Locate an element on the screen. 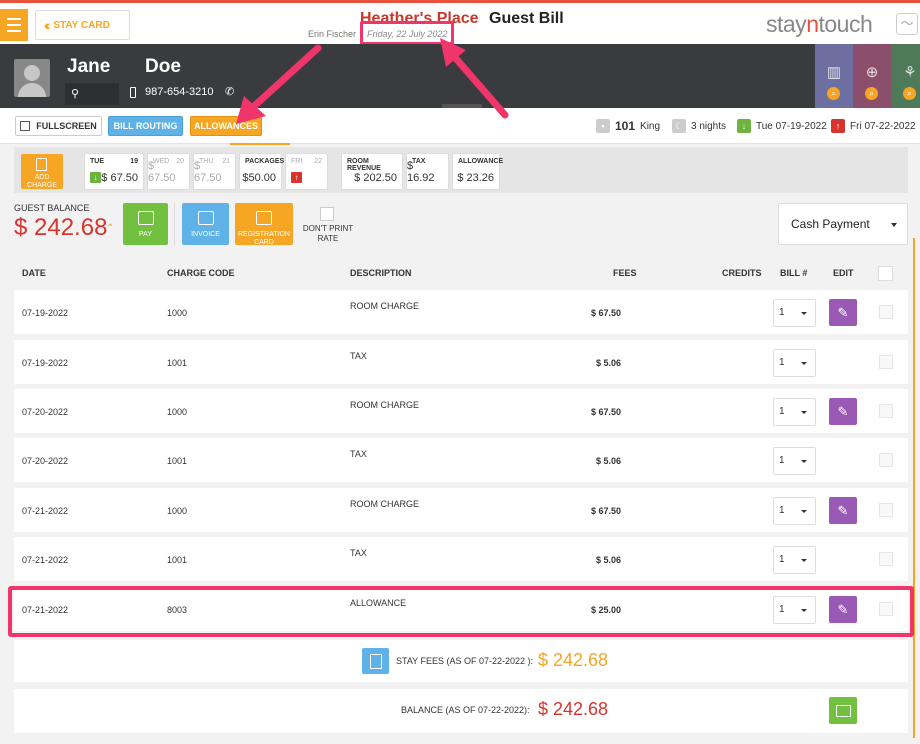  printer-icon is located at coordinates (264, 218).